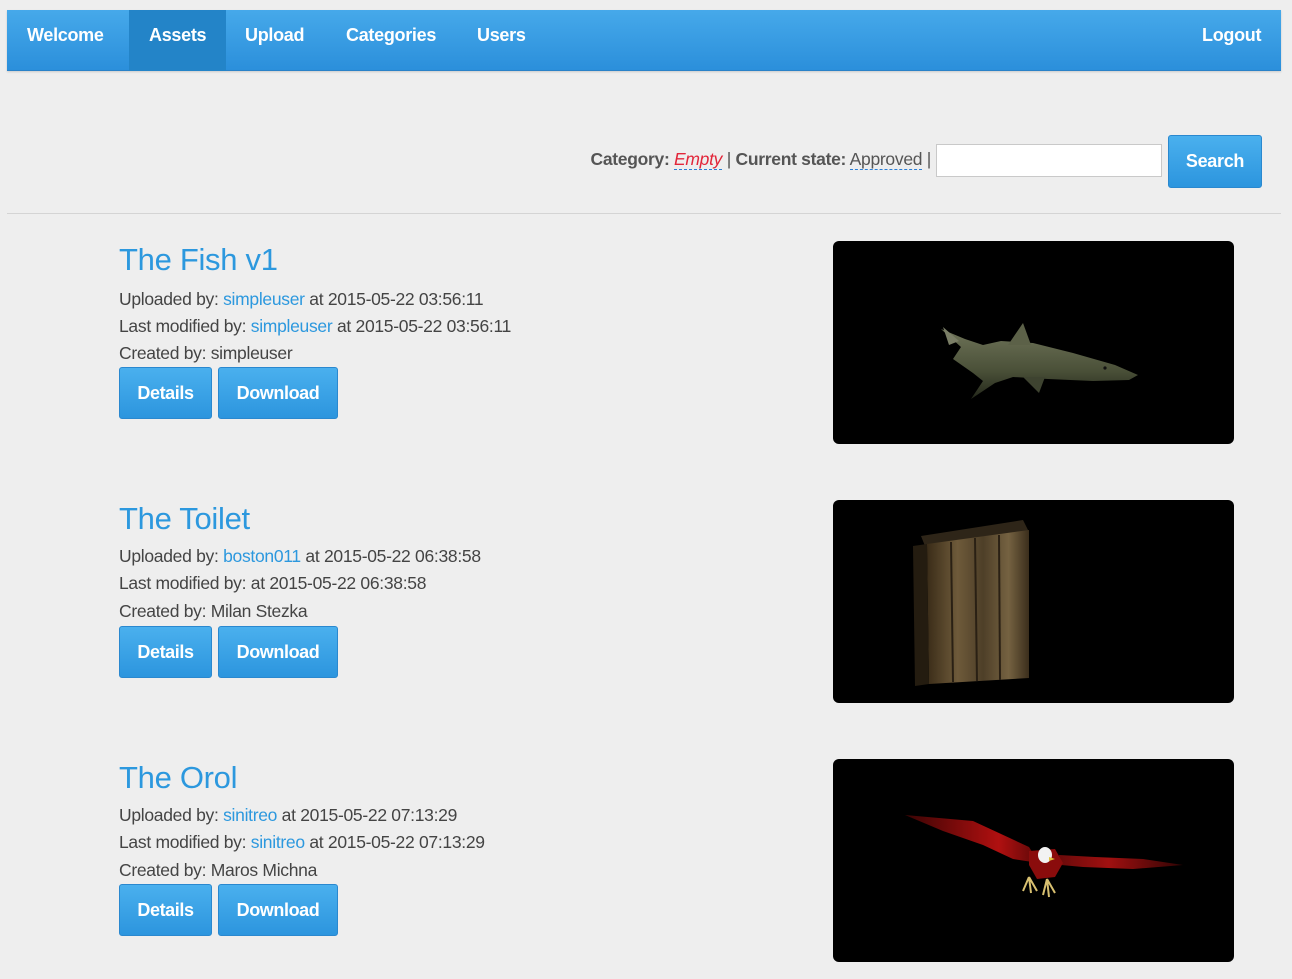 The height and width of the screenshot is (979, 1292). I want to click on outhouse-model-image, so click(971, 603).